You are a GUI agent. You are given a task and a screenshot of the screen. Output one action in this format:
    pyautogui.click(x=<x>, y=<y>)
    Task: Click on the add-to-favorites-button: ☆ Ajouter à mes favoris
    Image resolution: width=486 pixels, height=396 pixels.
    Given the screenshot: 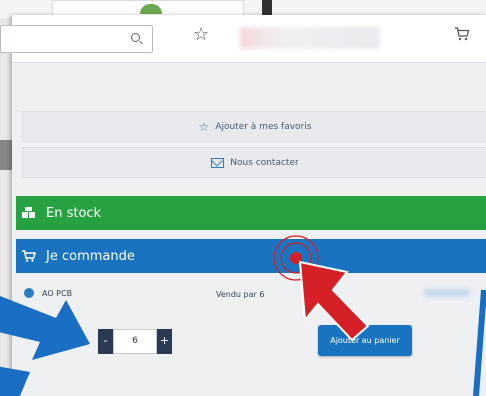 What is the action you would take?
    pyautogui.click(x=254, y=126)
    